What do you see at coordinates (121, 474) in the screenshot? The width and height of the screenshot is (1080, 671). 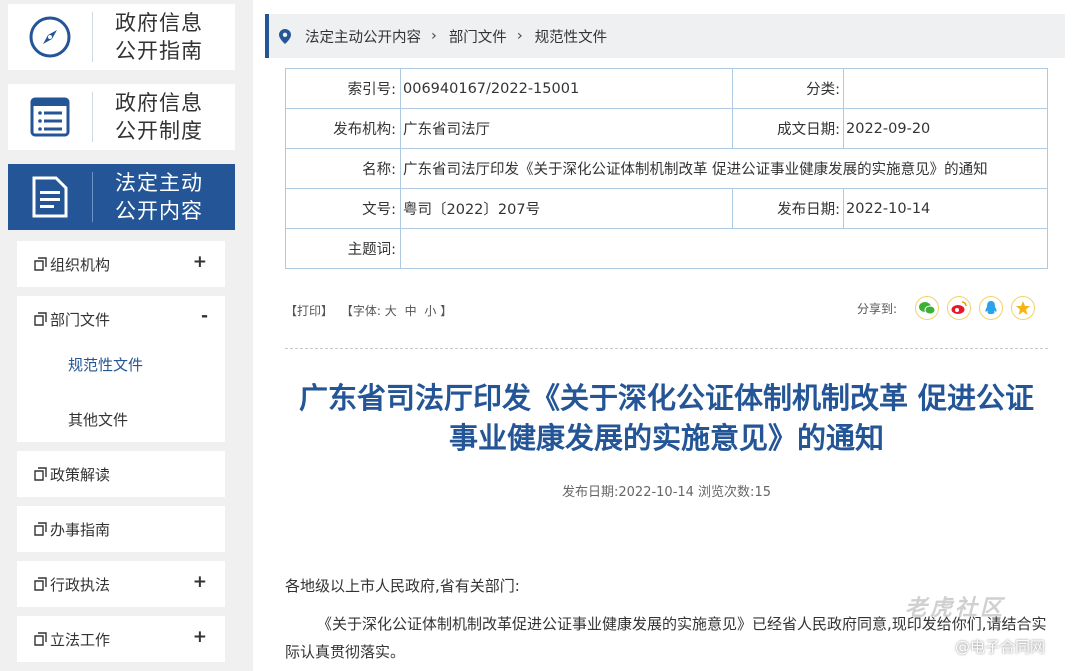 I see `menu-item-policy-interpretation: 政策解读` at bounding box center [121, 474].